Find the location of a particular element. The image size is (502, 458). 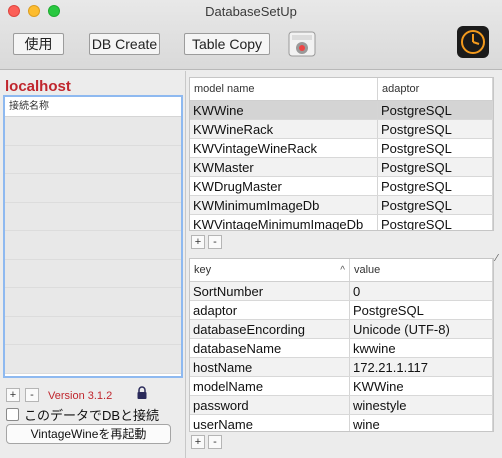

column-header-model-name: model name is located at coordinates (284, 89).